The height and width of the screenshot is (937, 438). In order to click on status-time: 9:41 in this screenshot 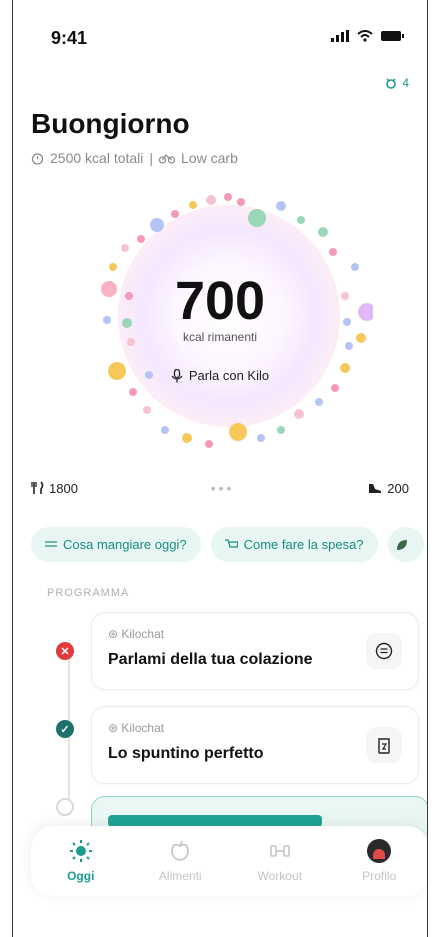, I will do `click(69, 38)`.